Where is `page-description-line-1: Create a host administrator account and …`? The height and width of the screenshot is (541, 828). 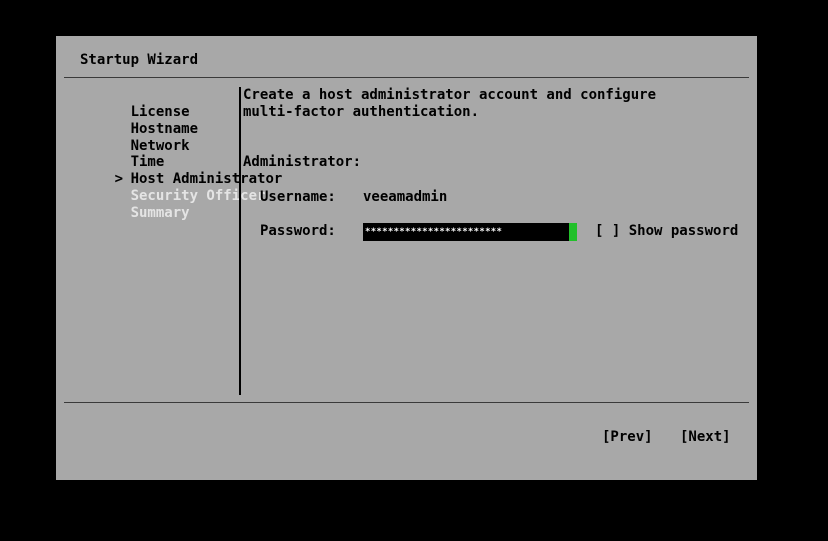 page-description-line-1: Create a host administrator account and … is located at coordinates (450, 95).